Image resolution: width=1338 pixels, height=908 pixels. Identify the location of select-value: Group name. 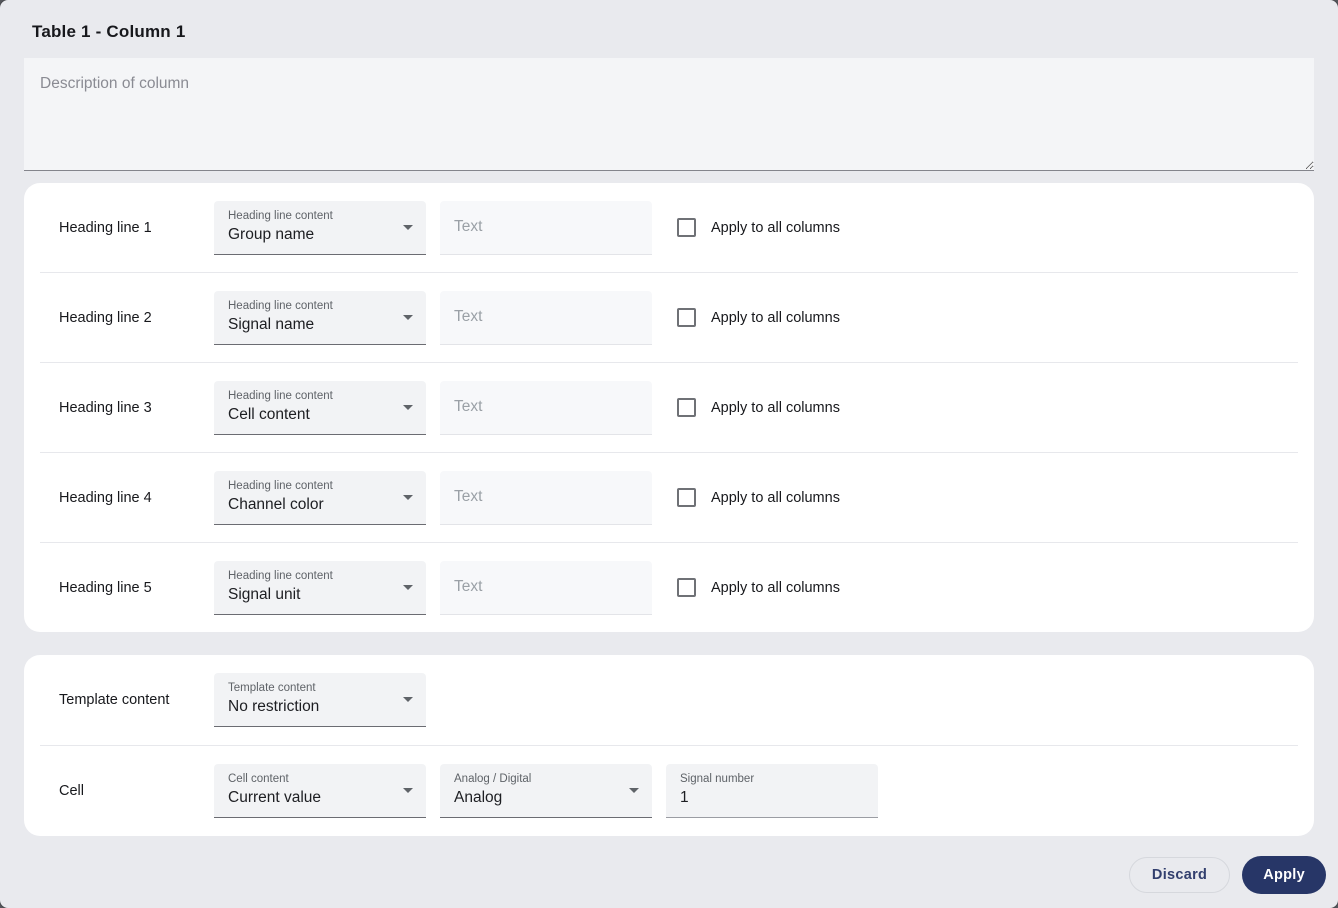
(271, 234).